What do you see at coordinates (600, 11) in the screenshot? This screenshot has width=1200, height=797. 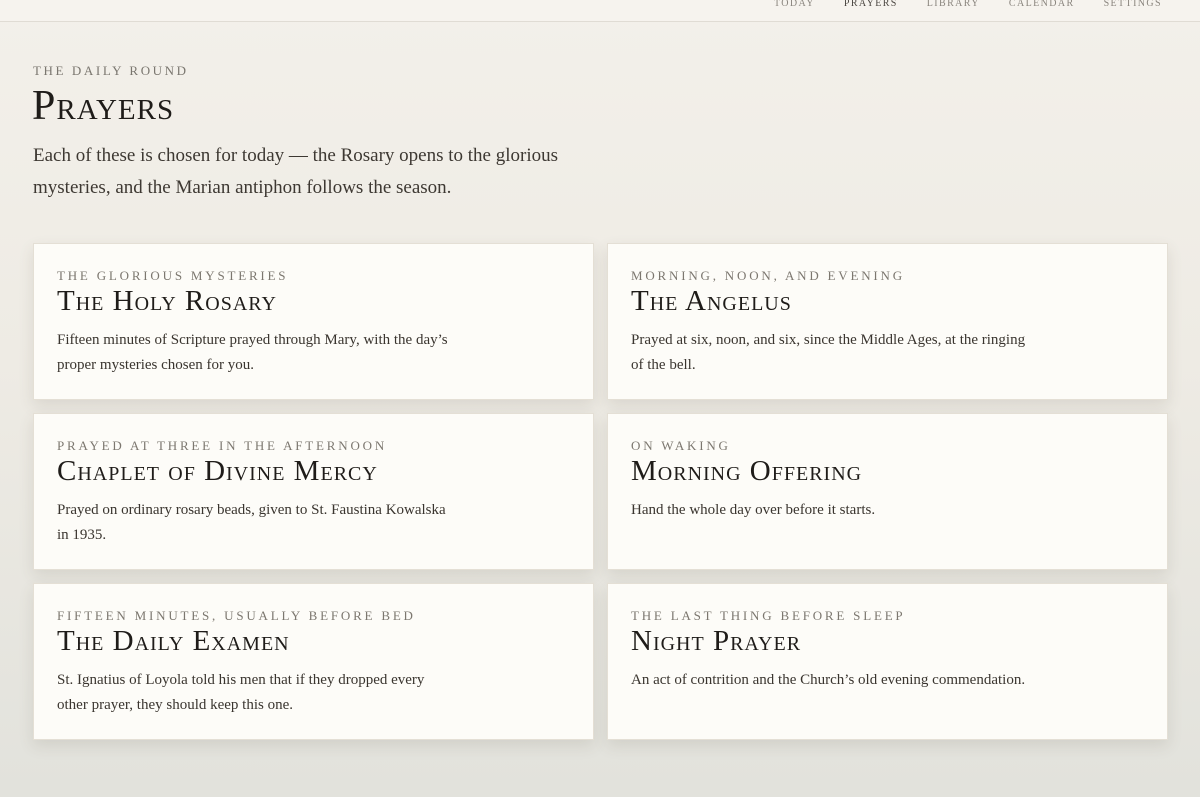 I see `top-bar: Today Prayers Library Calendar Settings` at bounding box center [600, 11].